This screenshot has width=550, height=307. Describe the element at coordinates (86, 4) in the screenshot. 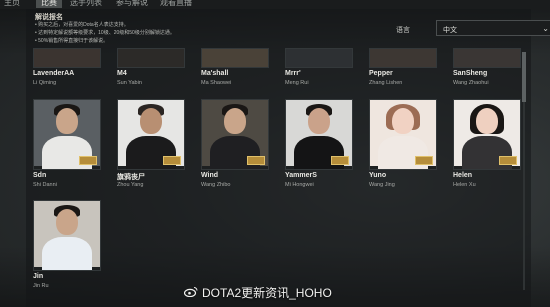

I see `nav-item-players: 选手列表` at that location.